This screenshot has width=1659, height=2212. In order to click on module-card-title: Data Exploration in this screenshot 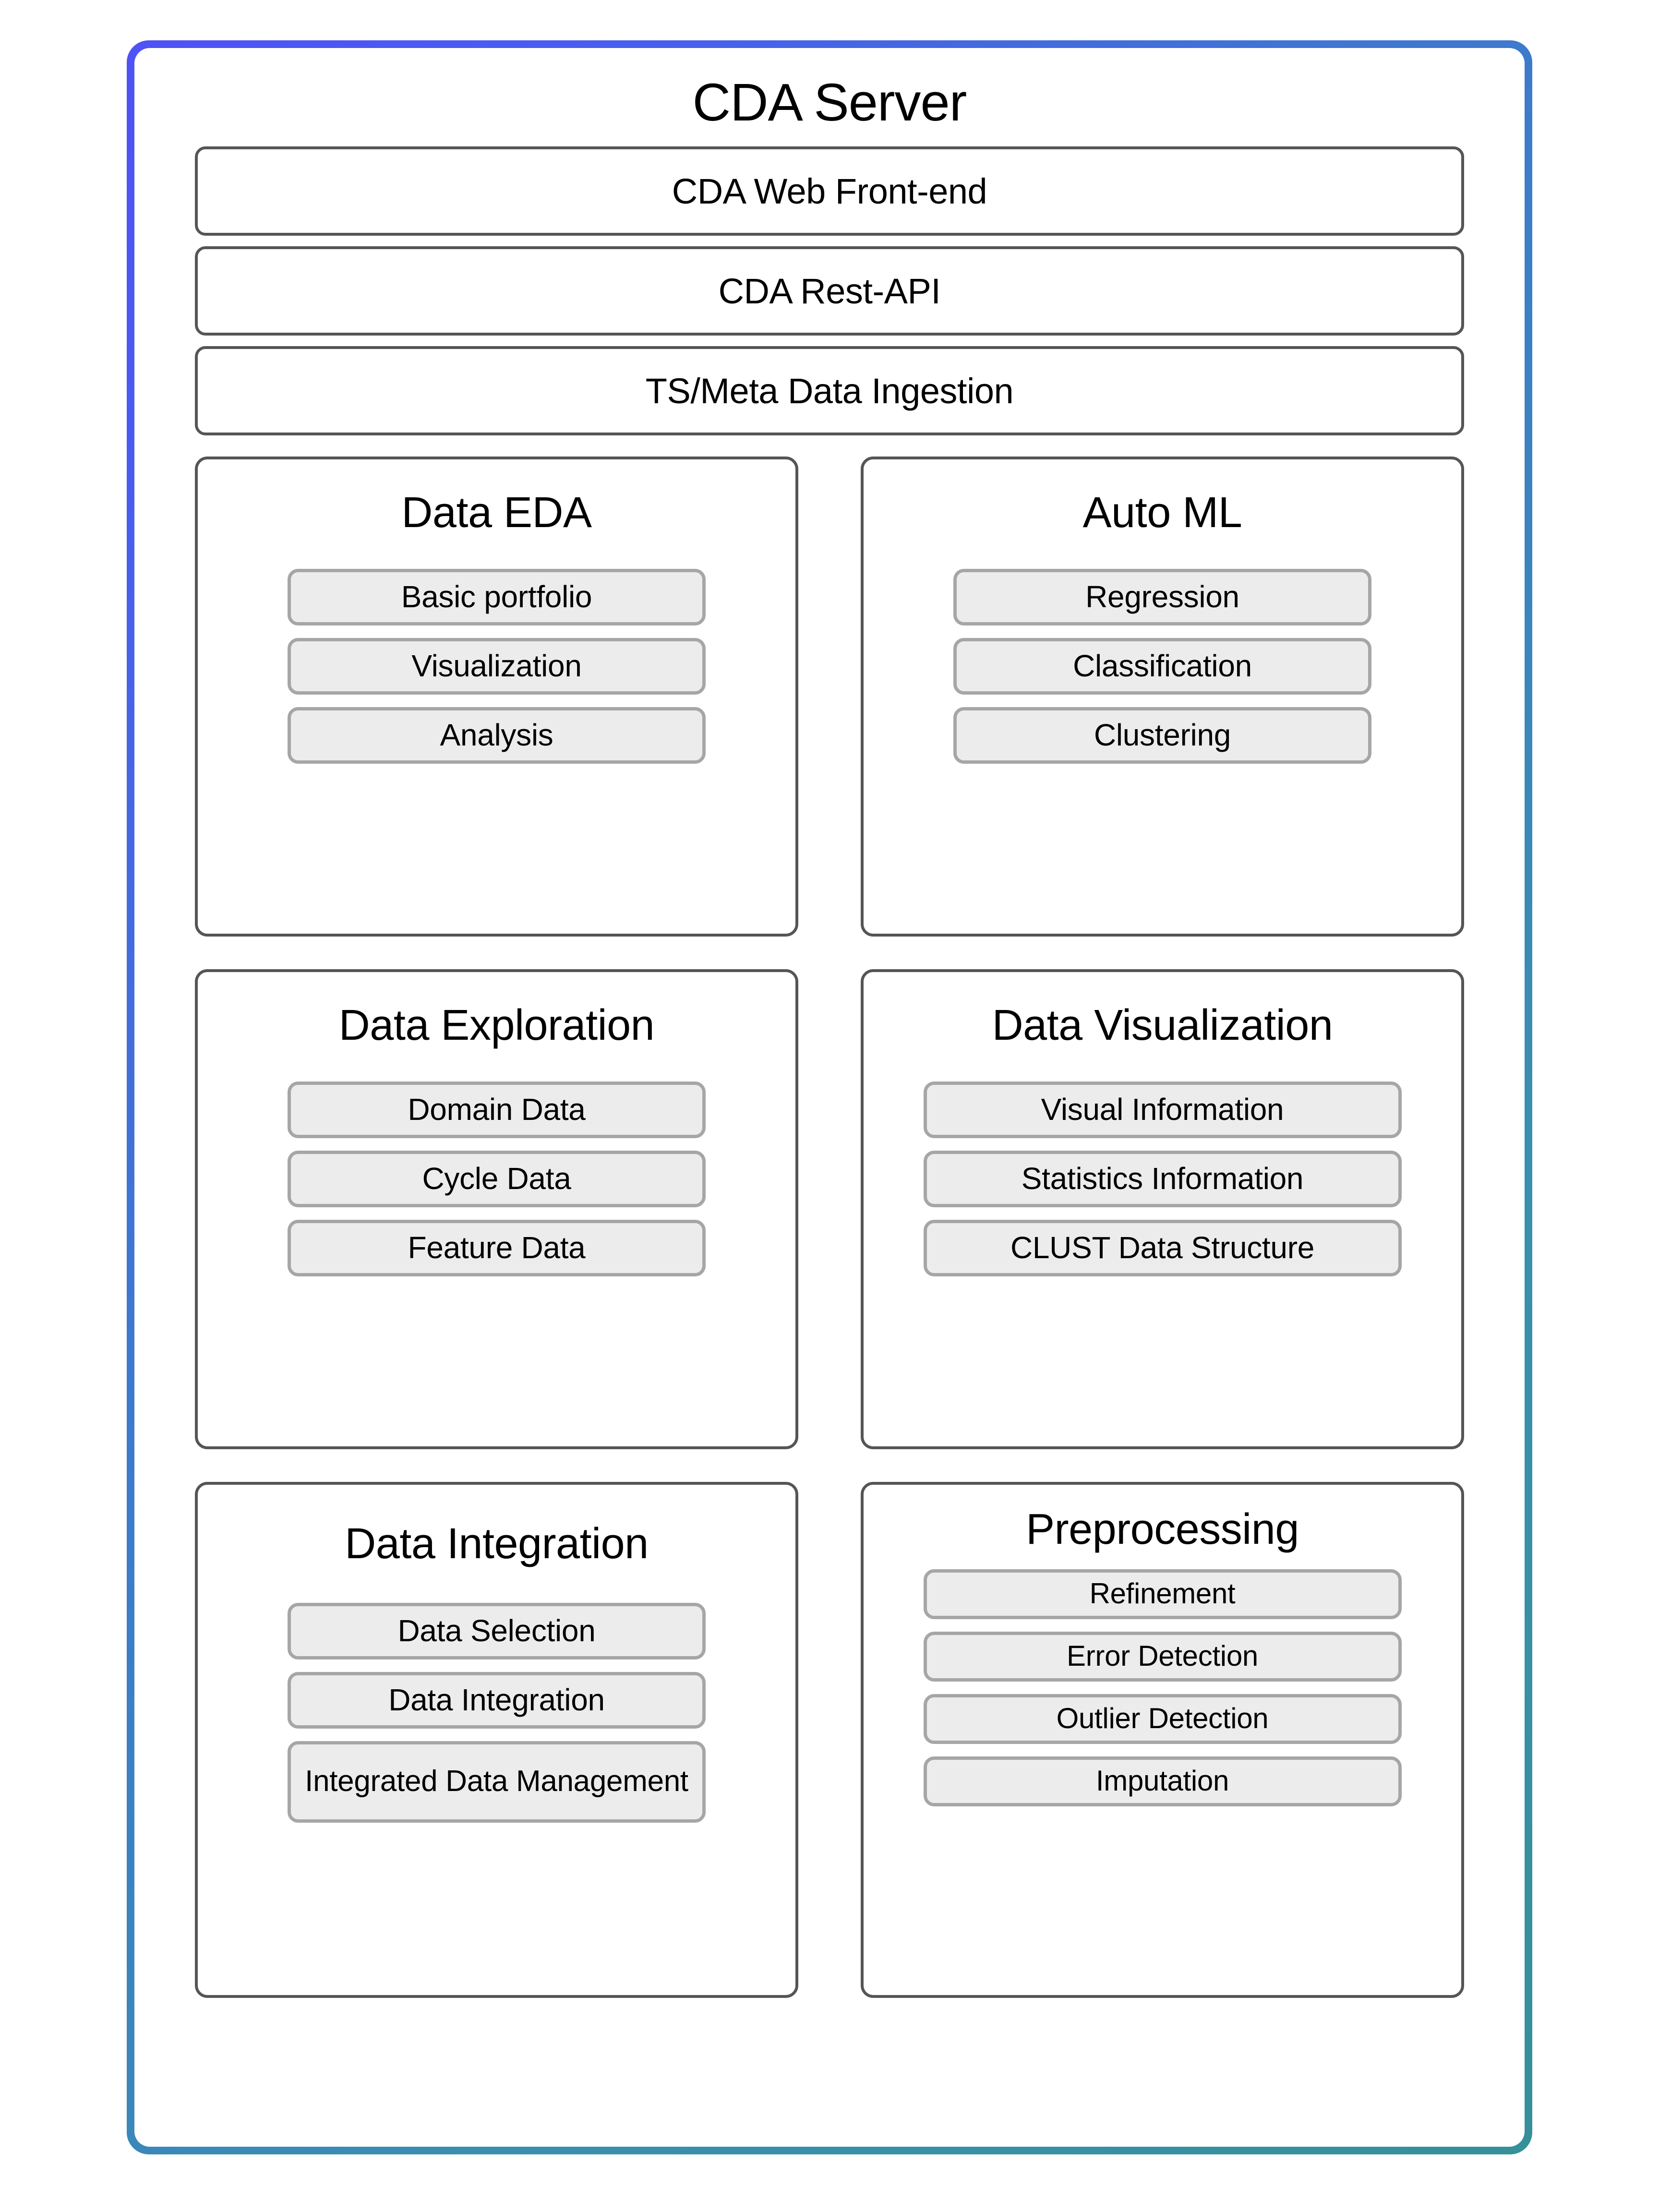, I will do `click(497, 1025)`.